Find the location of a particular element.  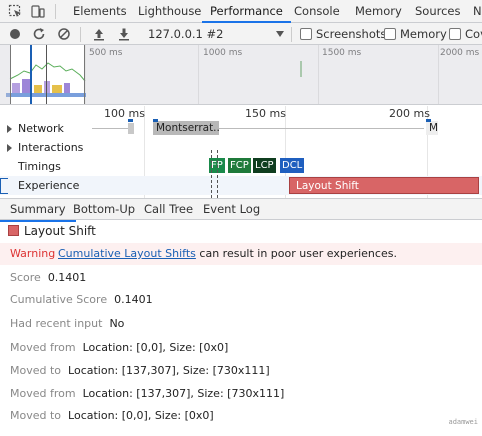

tab-network-truncated: N is located at coordinates (477, 11).